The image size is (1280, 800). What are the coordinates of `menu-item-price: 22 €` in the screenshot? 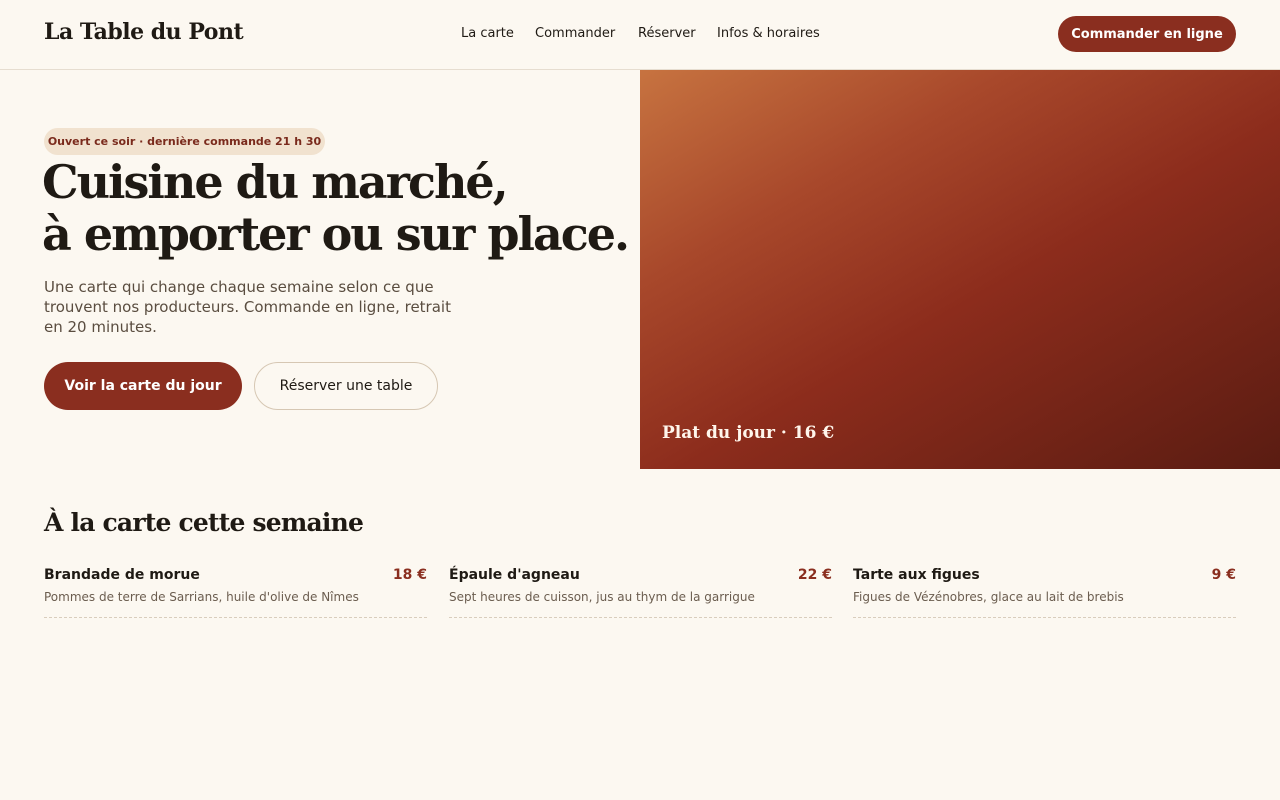 It's located at (814, 575).